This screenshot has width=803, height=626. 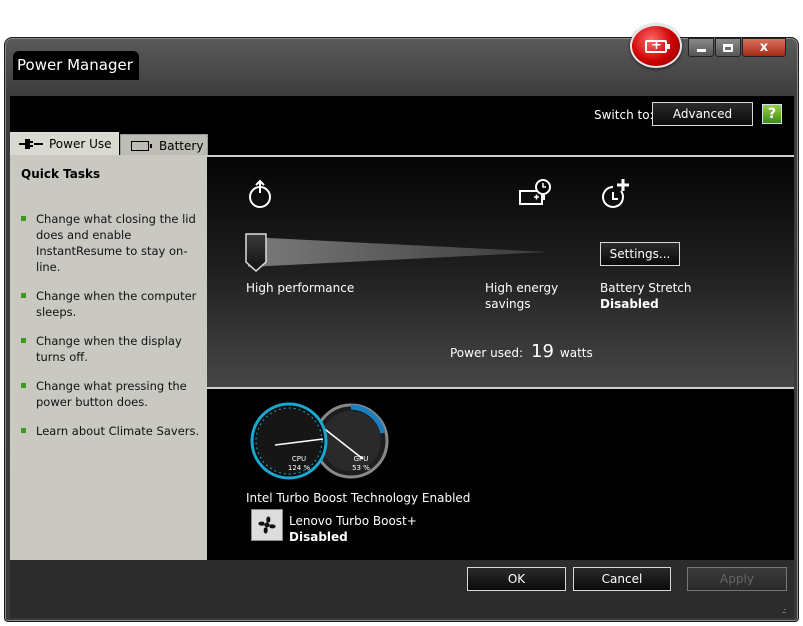 What do you see at coordinates (615, 193) in the screenshot?
I see `battery-stretch-icon` at bounding box center [615, 193].